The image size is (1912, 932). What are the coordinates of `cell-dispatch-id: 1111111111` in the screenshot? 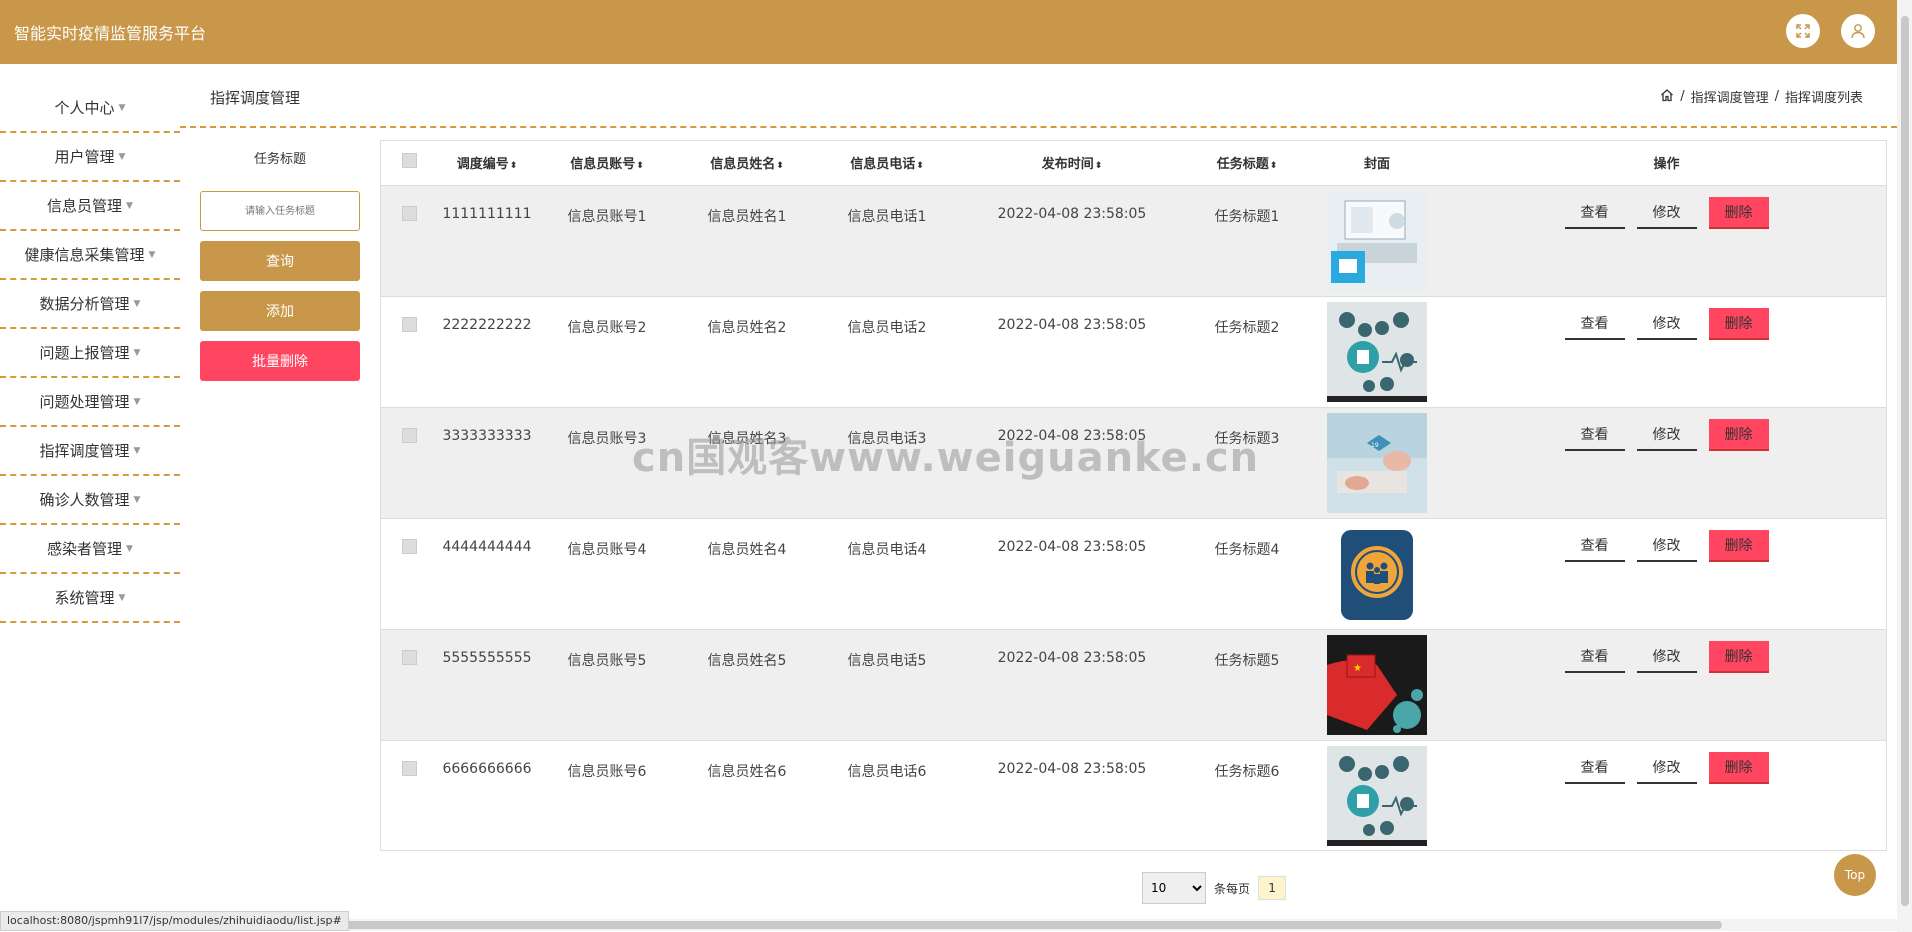 It's located at (487, 213).